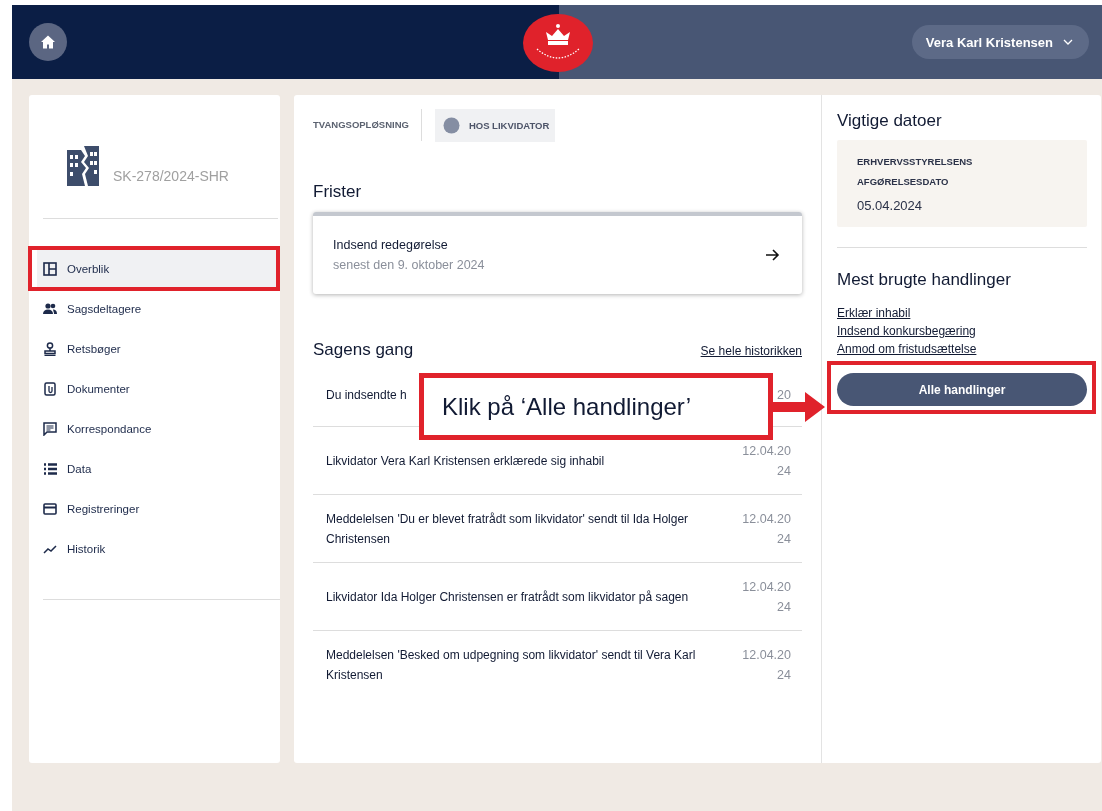 The height and width of the screenshot is (811, 1102). What do you see at coordinates (171, 177) in the screenshot?
I see `case-number: SK-278/2024-SHR` at bounding box center [171, 177].